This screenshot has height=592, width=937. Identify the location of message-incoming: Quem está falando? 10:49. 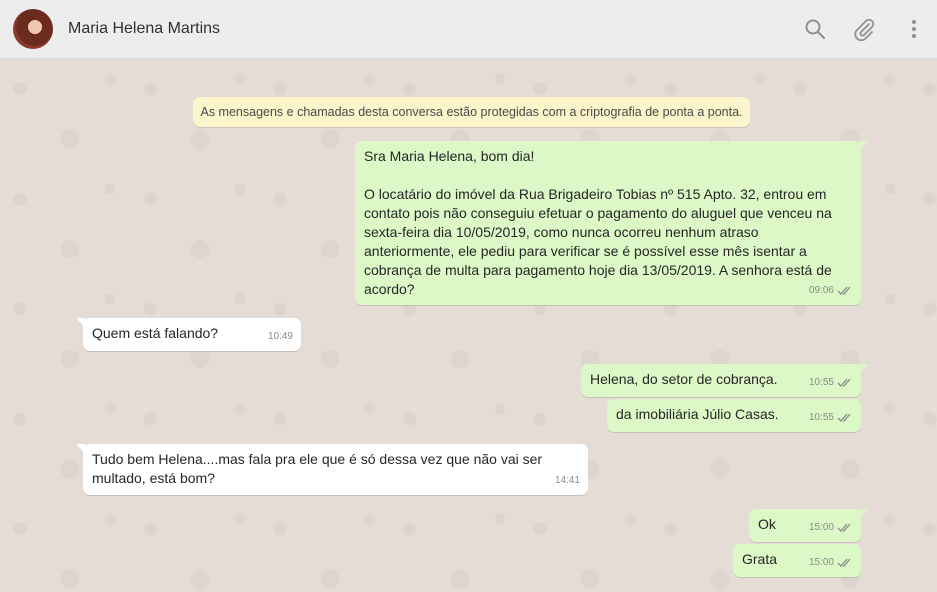
(188, 334).